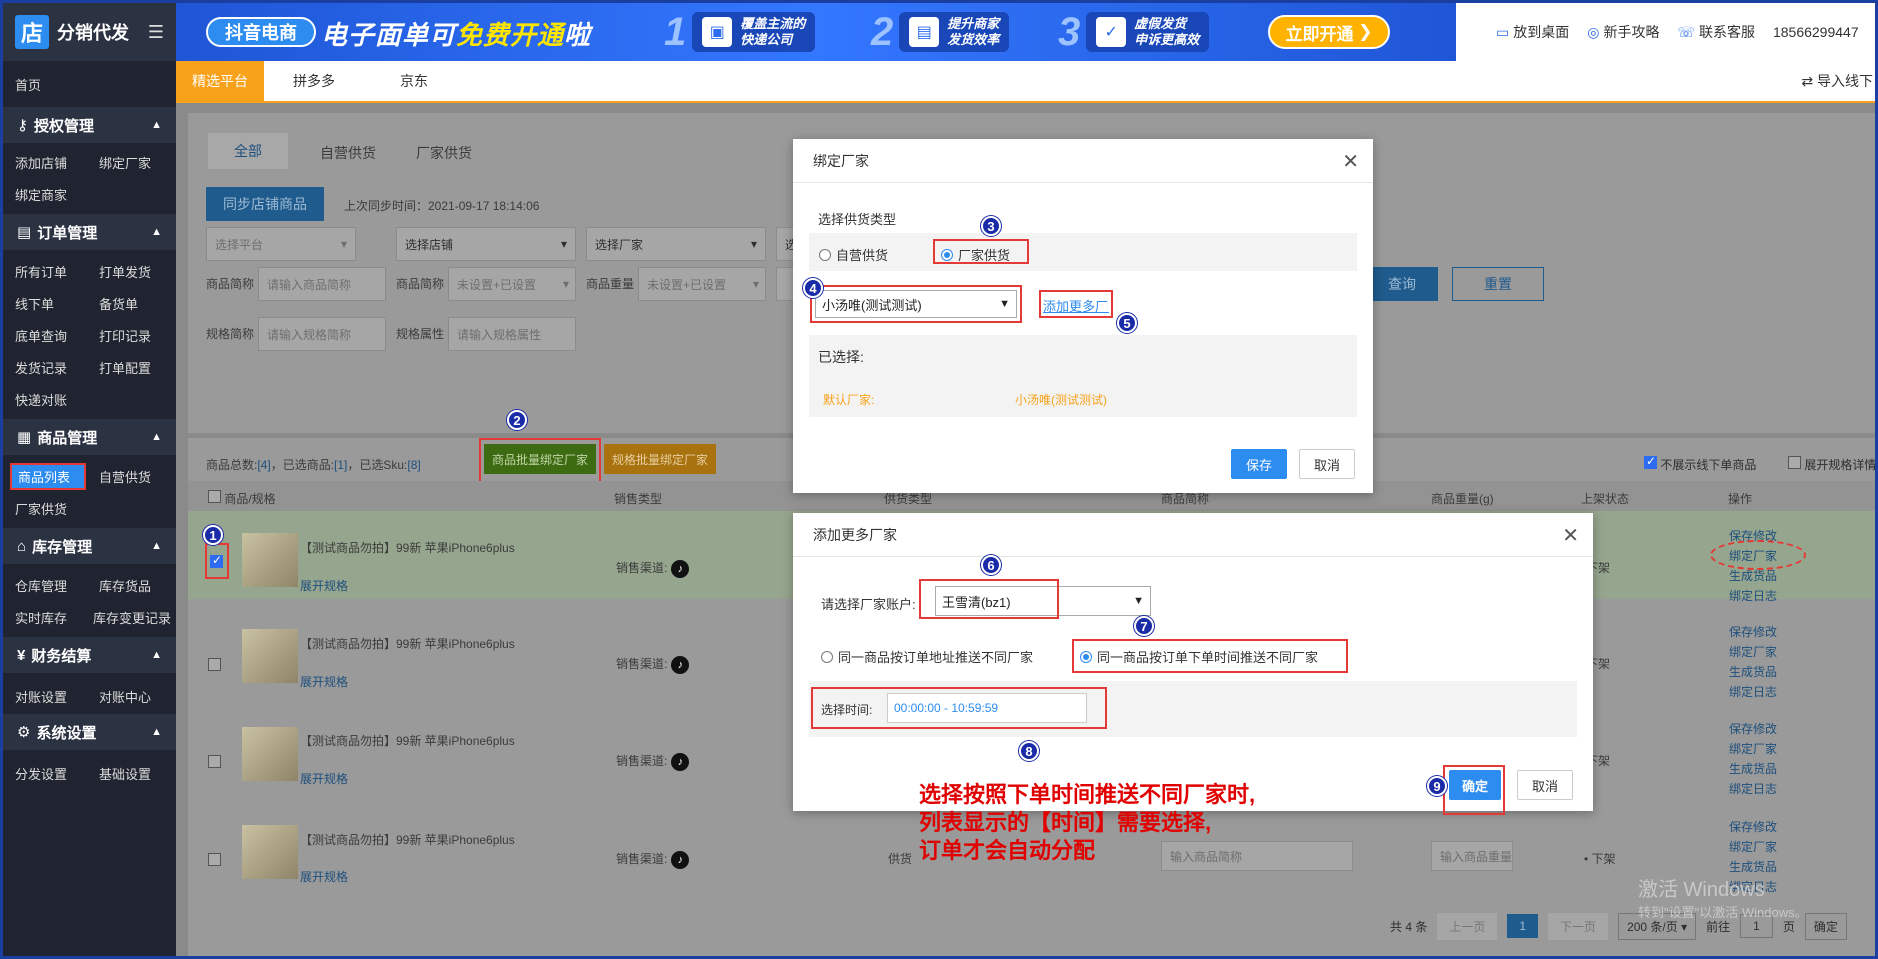  Describe the element at coordinates (41, 162) in the screenshot. I see `sidebar-item-add-shop: 添加店铺` at that location.